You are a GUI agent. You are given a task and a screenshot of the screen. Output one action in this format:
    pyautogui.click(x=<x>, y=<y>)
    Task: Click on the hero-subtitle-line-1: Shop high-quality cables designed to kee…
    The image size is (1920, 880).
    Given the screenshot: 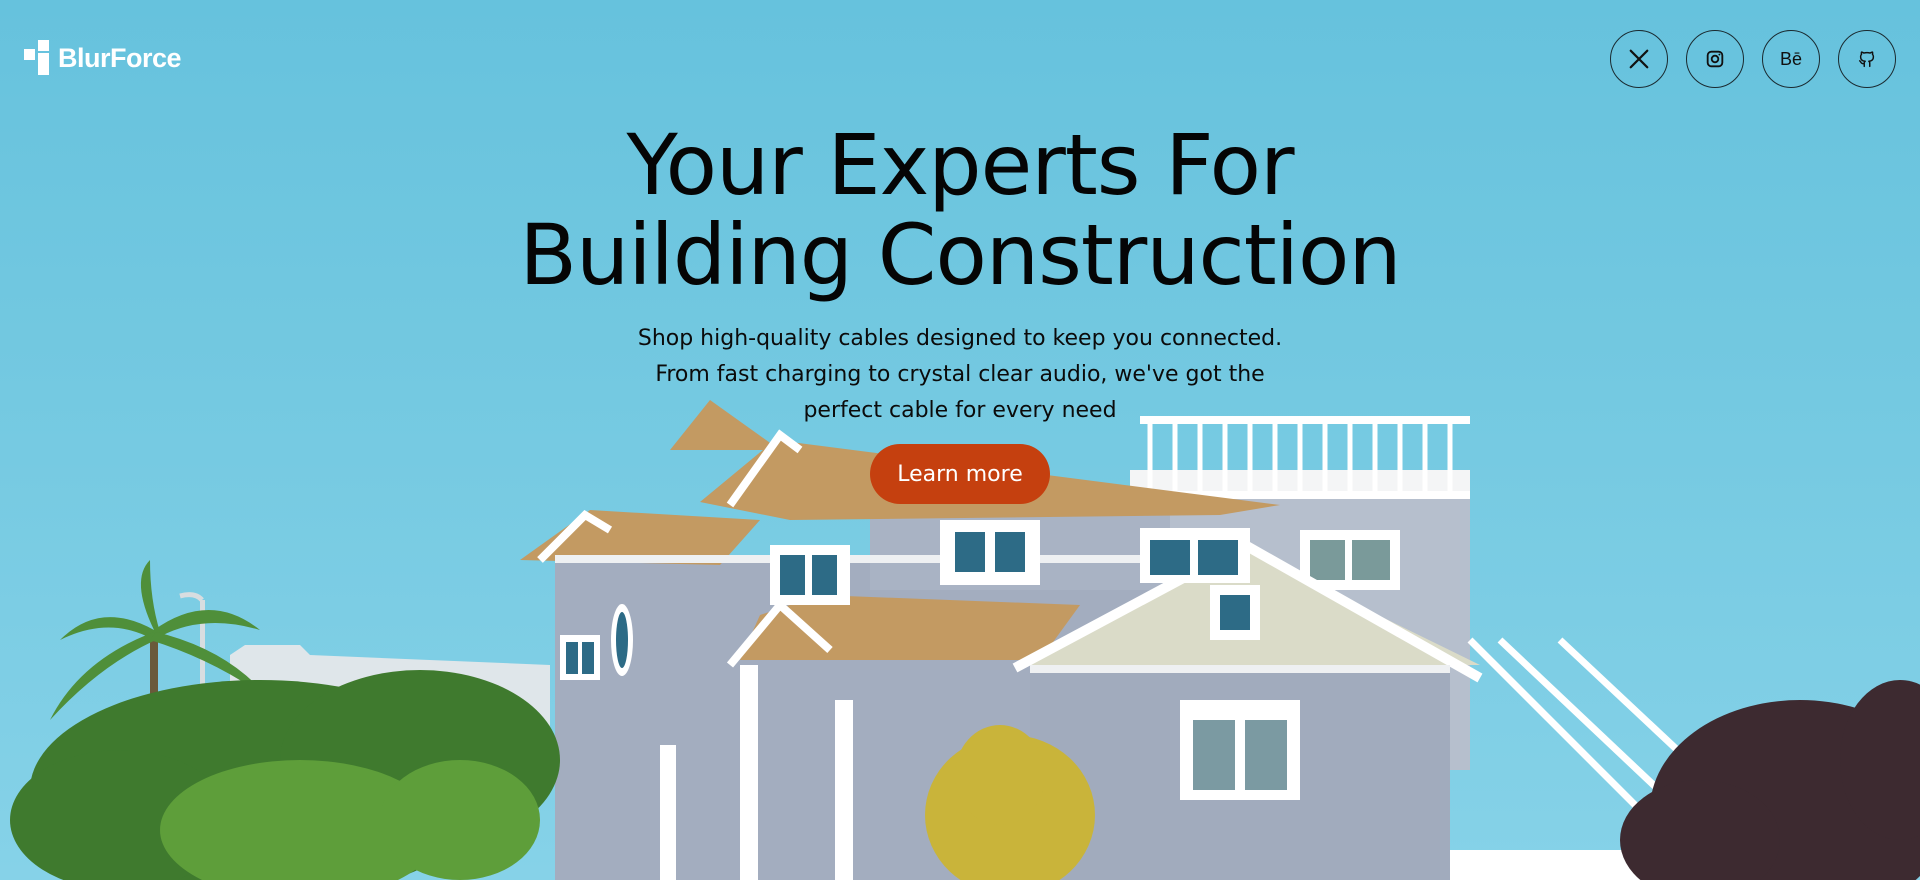 What is the action you would take?
    pyautogui.click(x=960, y=338)
    